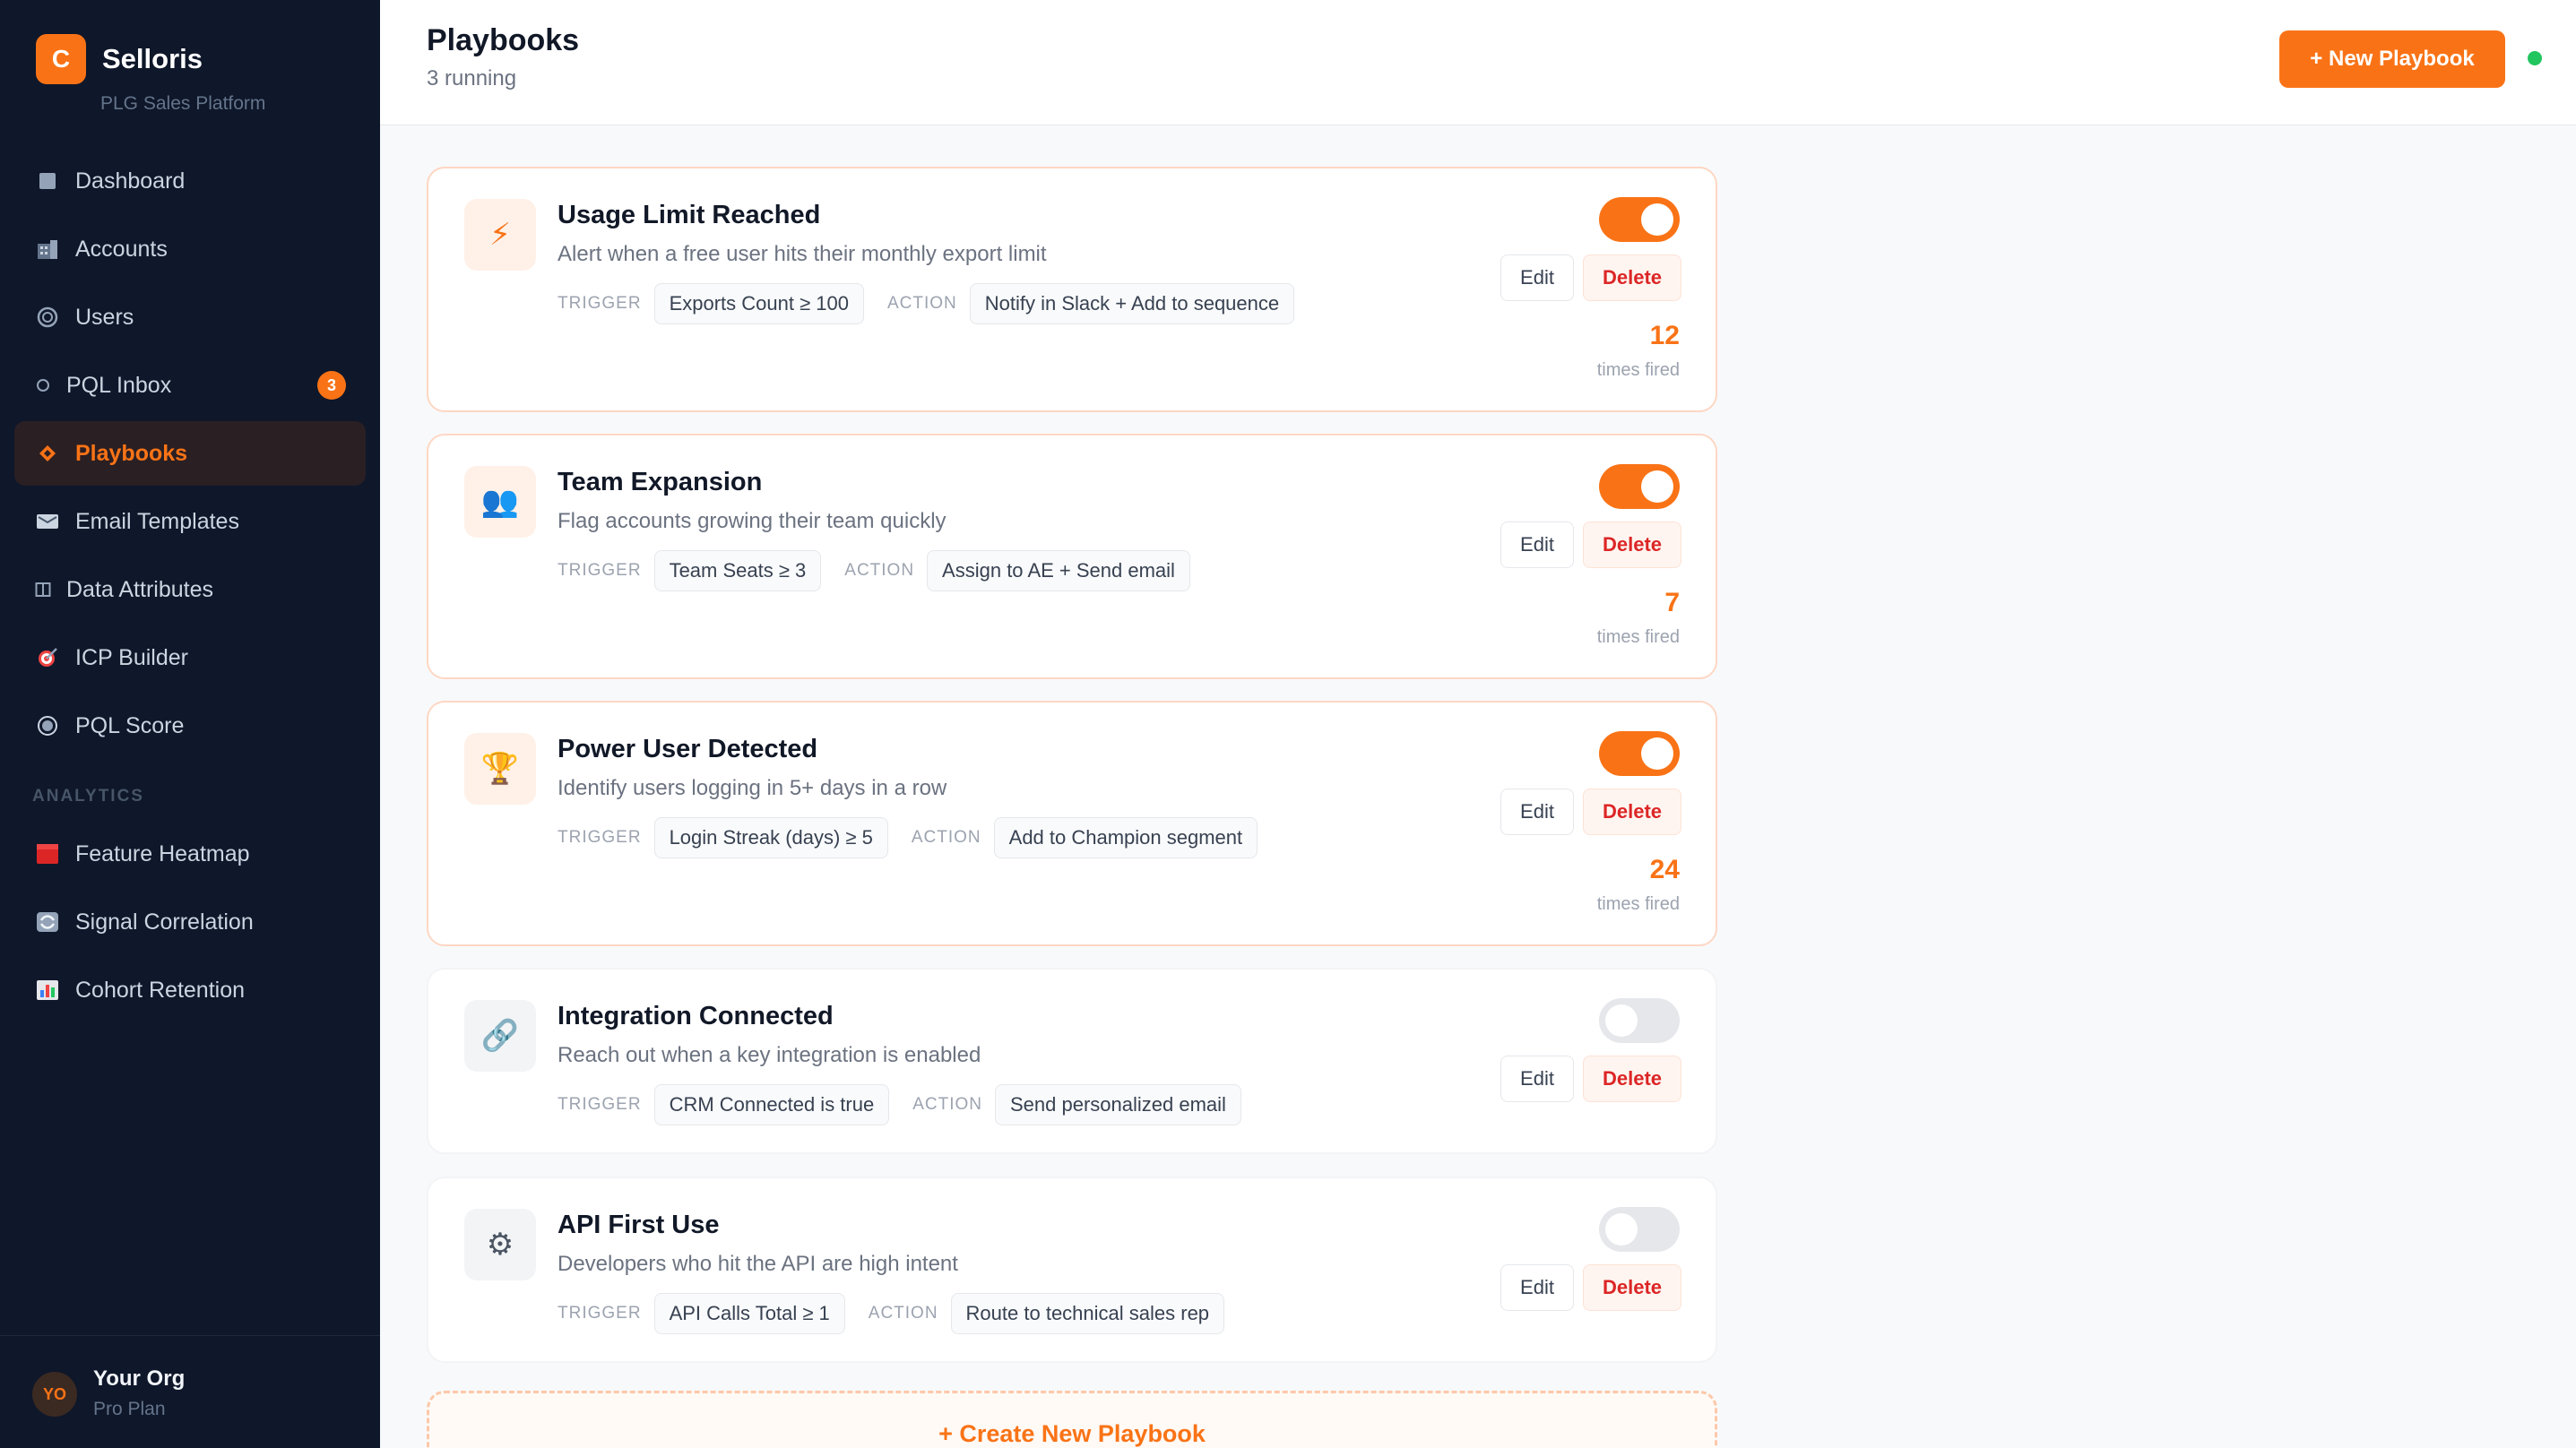 Image resolution: width=2576 pixels, height=1448 pixels. I want to click on score-icon, so click(47, 726).